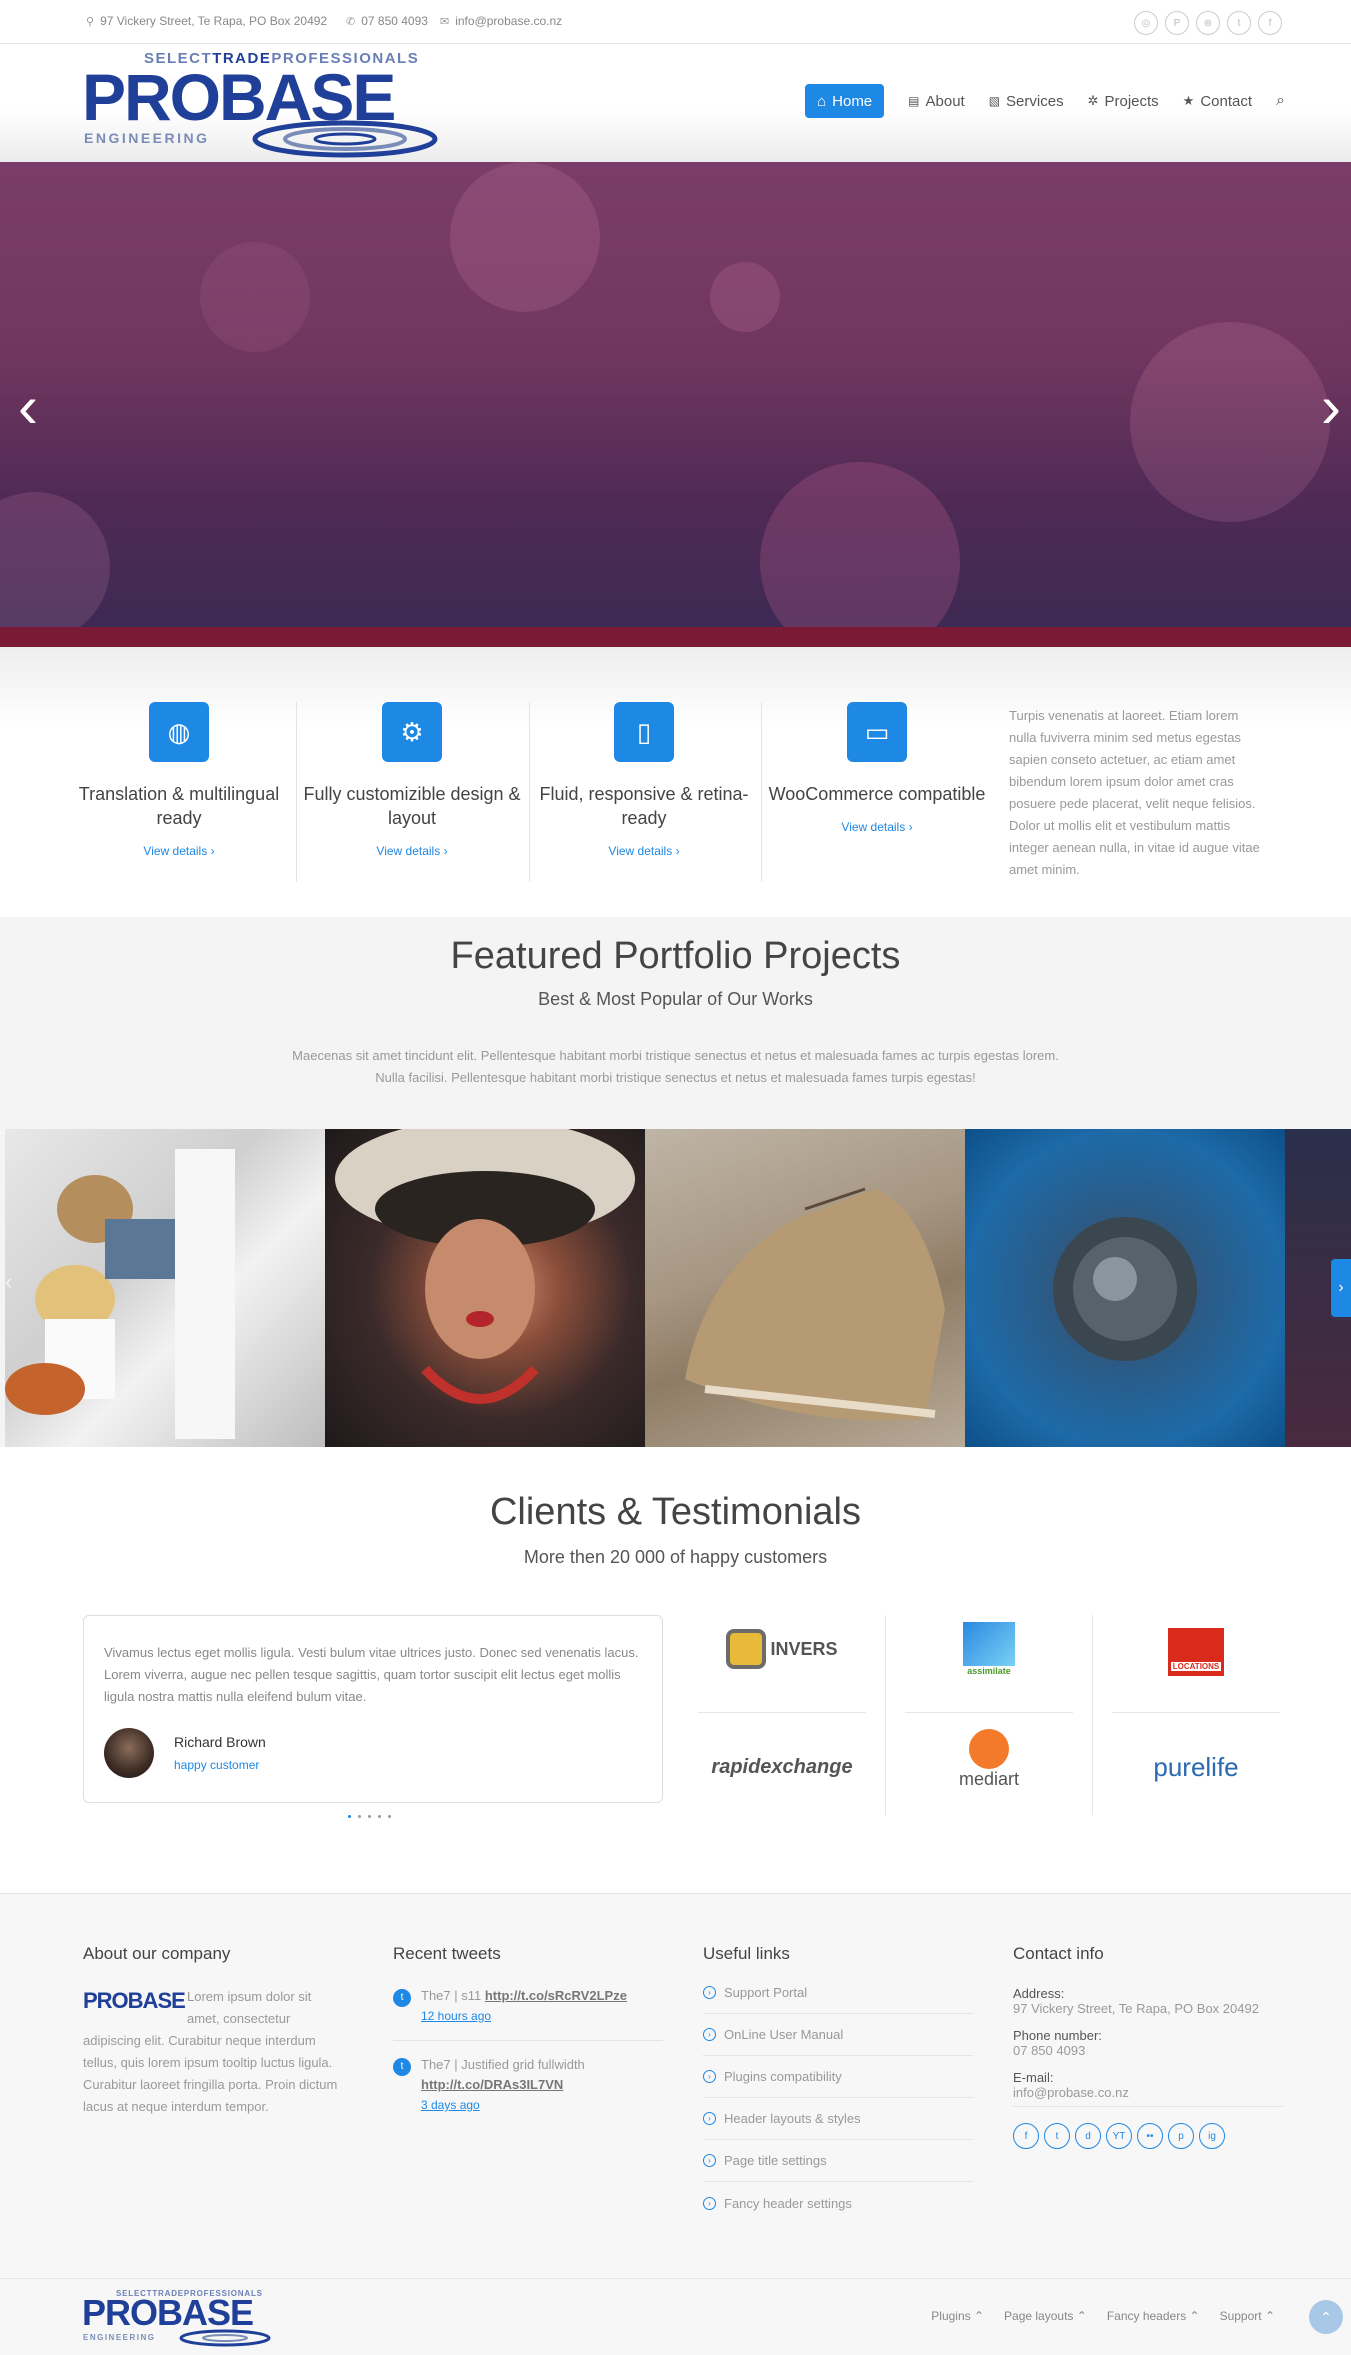 The width and height of the screenshot is (1351, 2355). Describe the element at coordinates (845, 101) in the screenshot. I see `nav-home: ⌂ Home` at that location.